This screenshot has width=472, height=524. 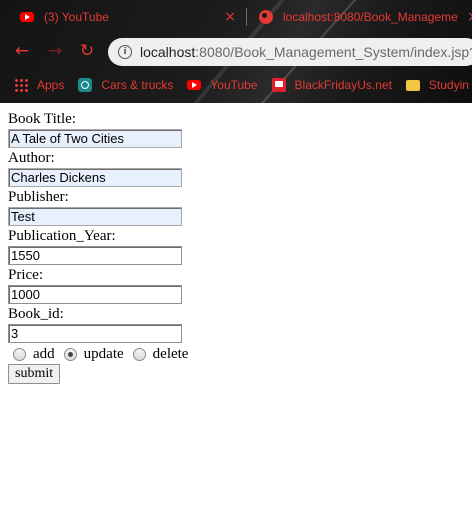 I want to click on tab-youtube: (3) YouTube ×, so click(x=123, y=17).